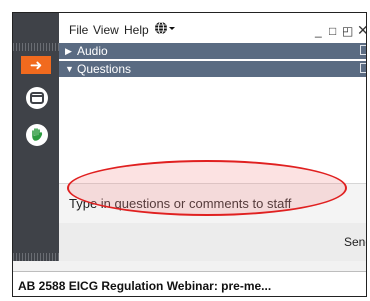 The height and width of the screenshot is (301, 370). I want to click on close-button: ✕, so click(361, 30).